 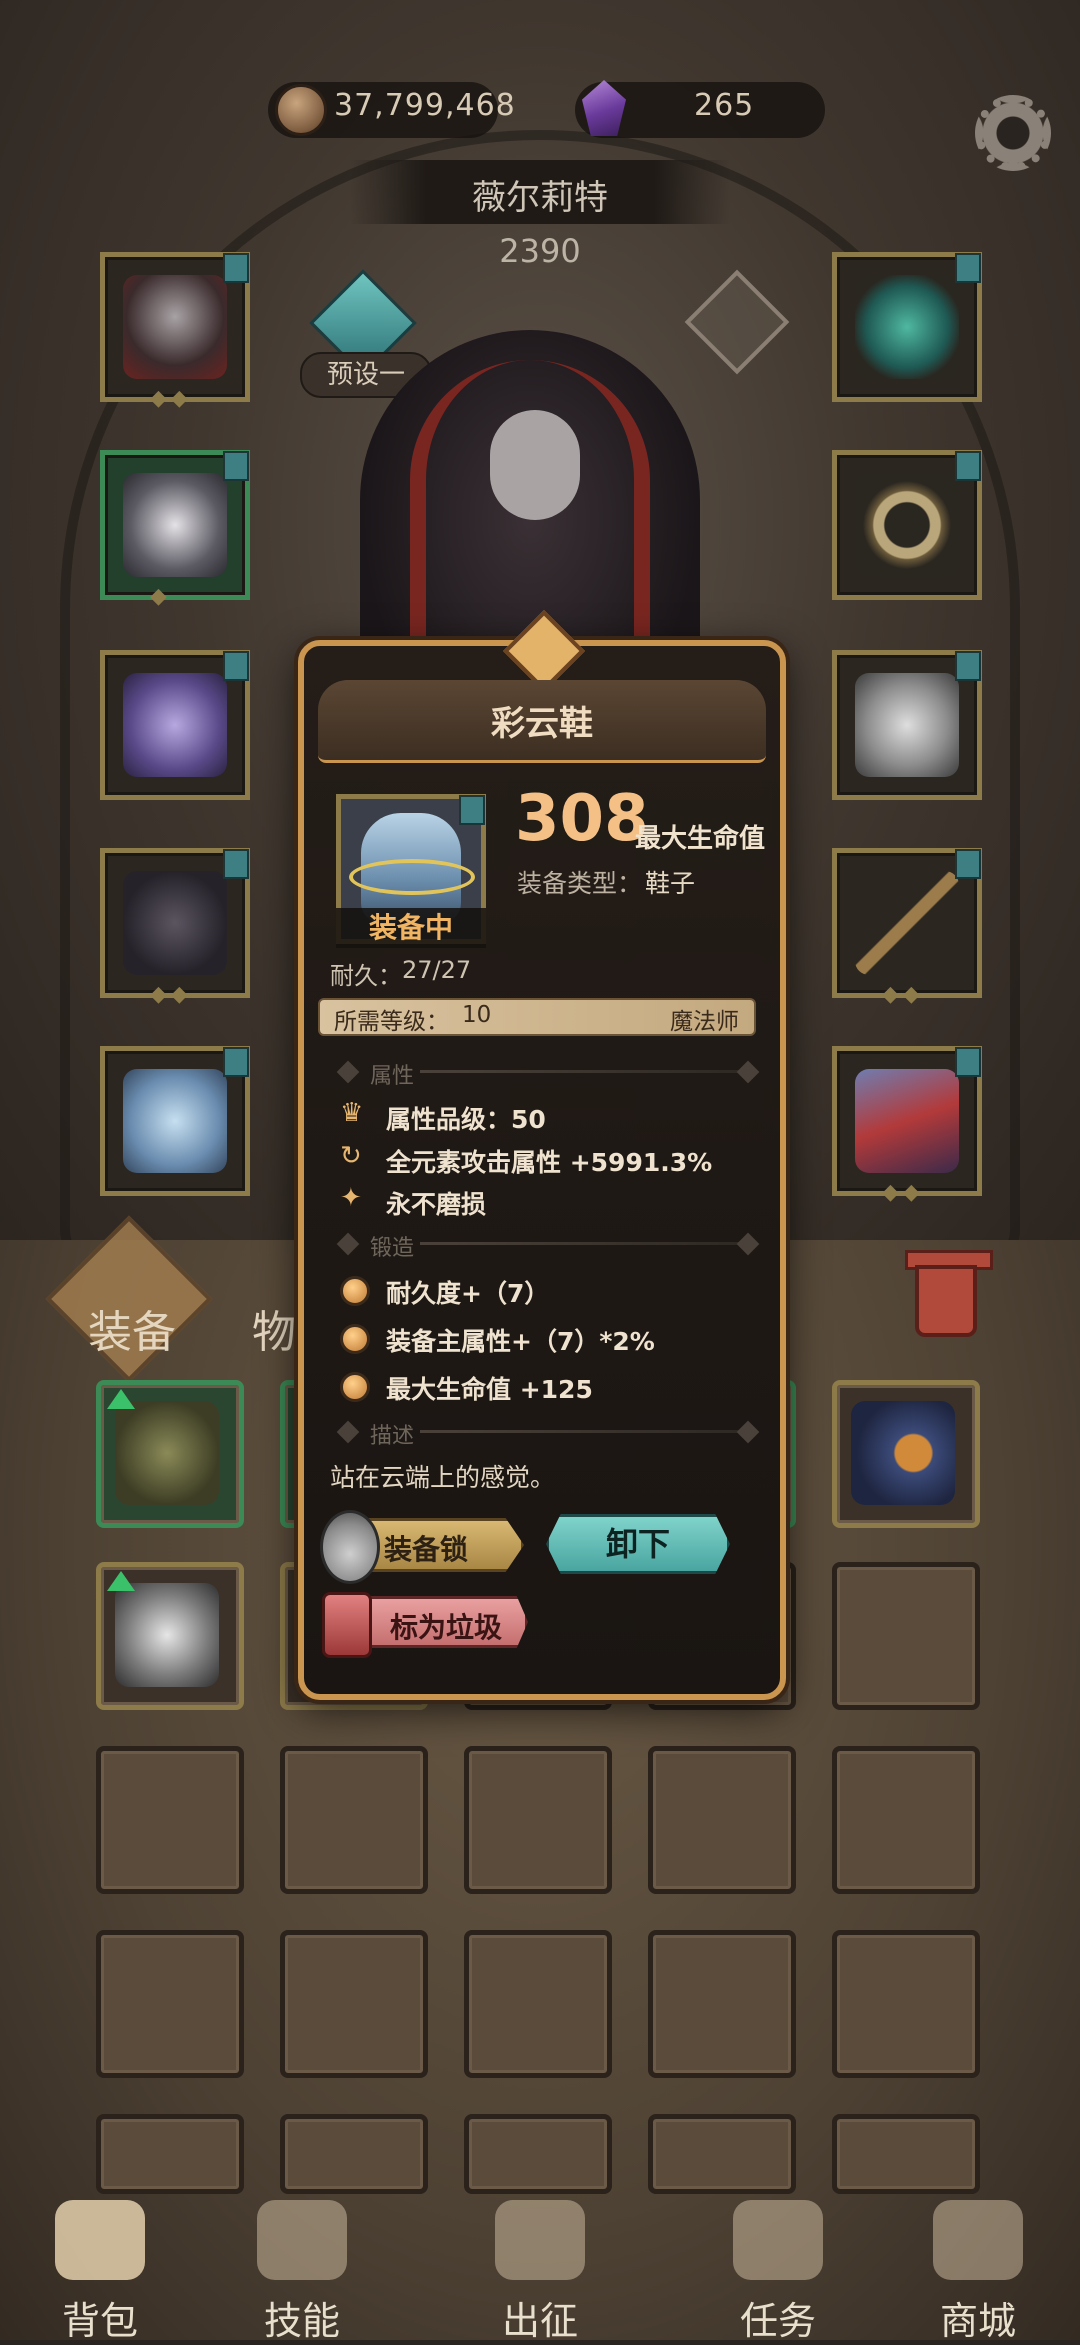 I want to click on equip-slot-weapon: ◆◆, so click(x=907, y=927).